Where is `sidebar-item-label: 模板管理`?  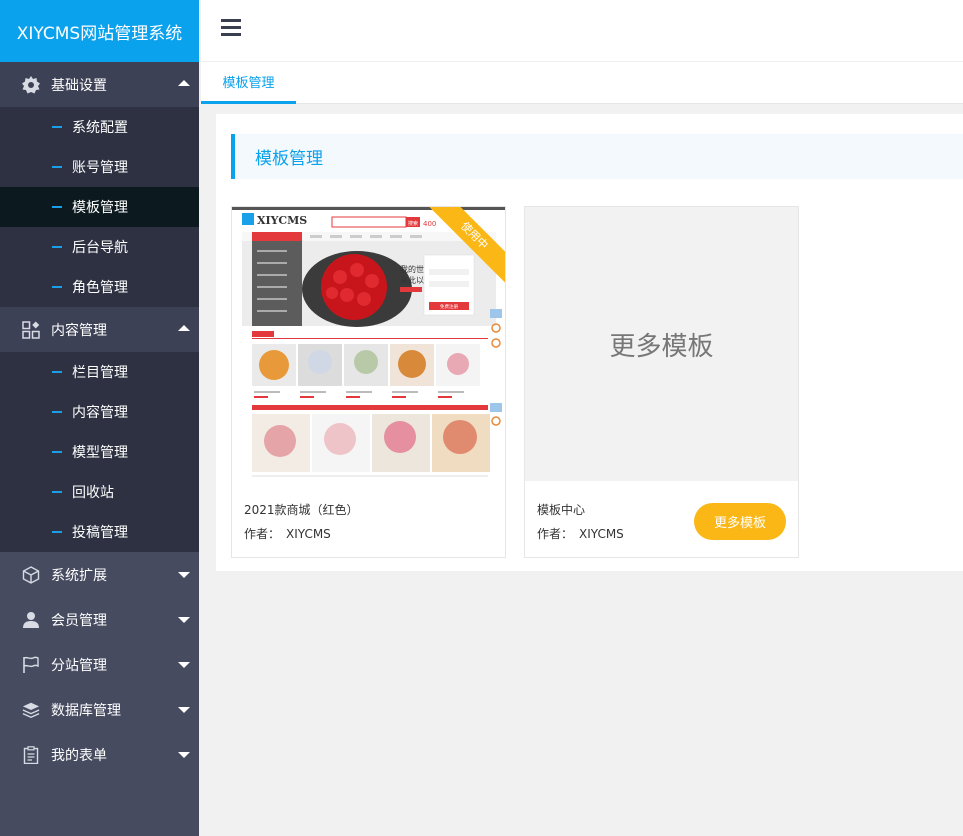 sidebar-item-label: 模板管理 is located at coordinates (100, 208).